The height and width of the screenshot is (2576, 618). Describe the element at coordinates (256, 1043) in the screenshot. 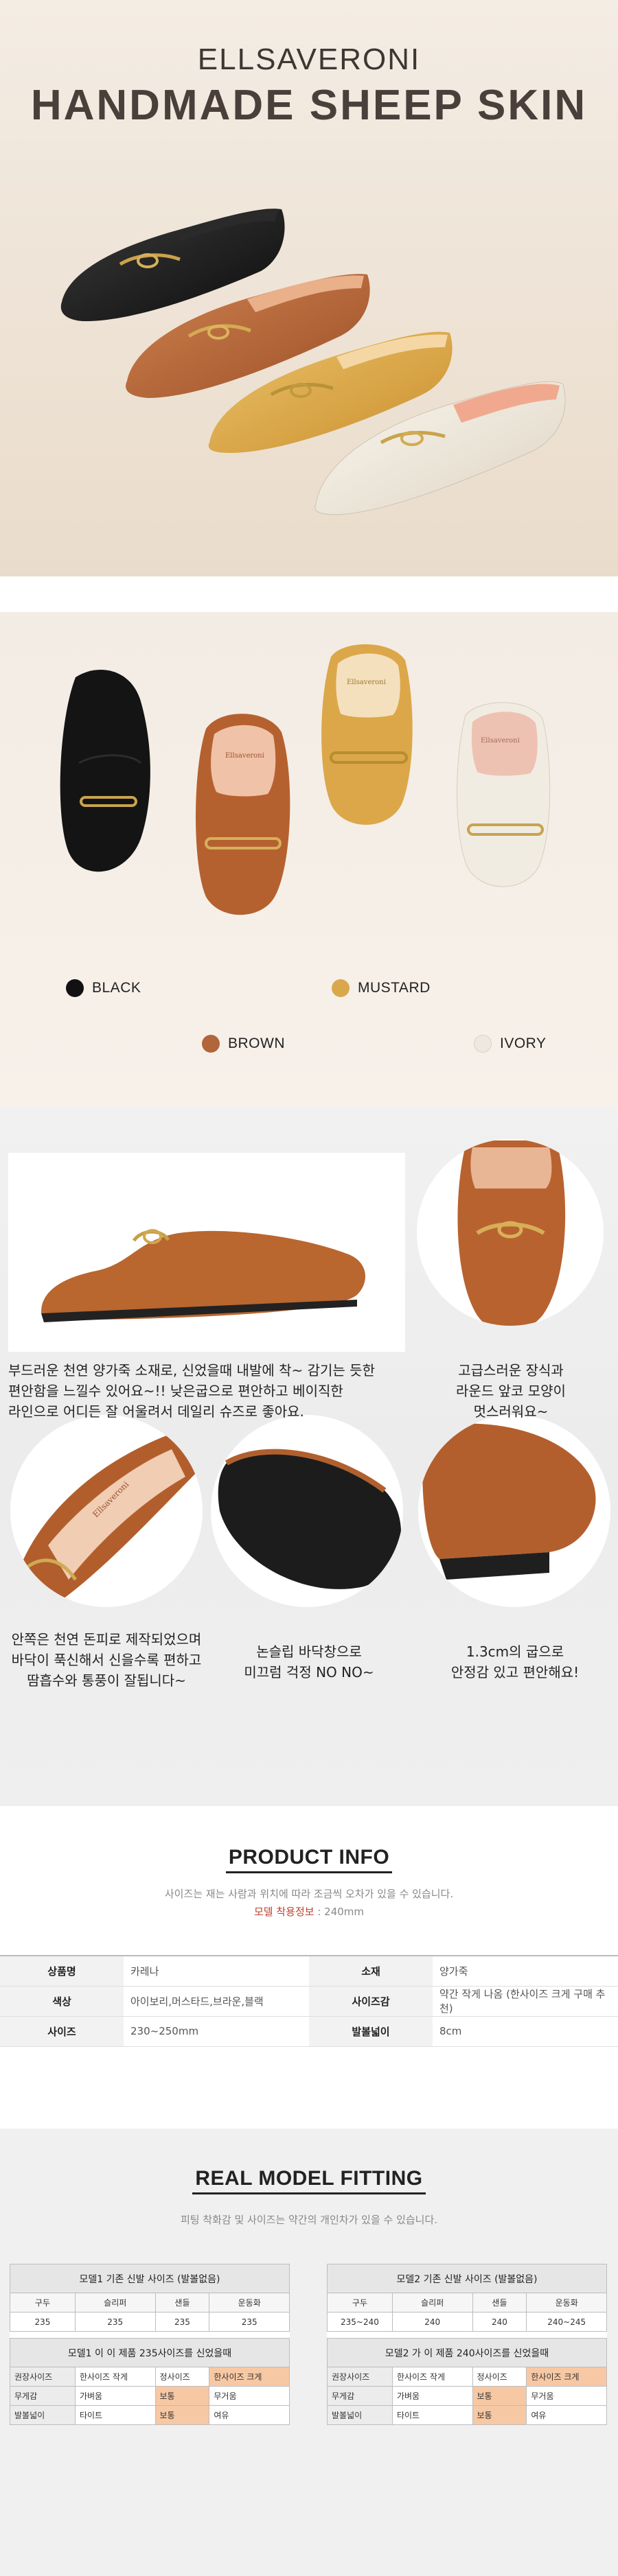

I see `color-label-brown: BROWN` at that location.